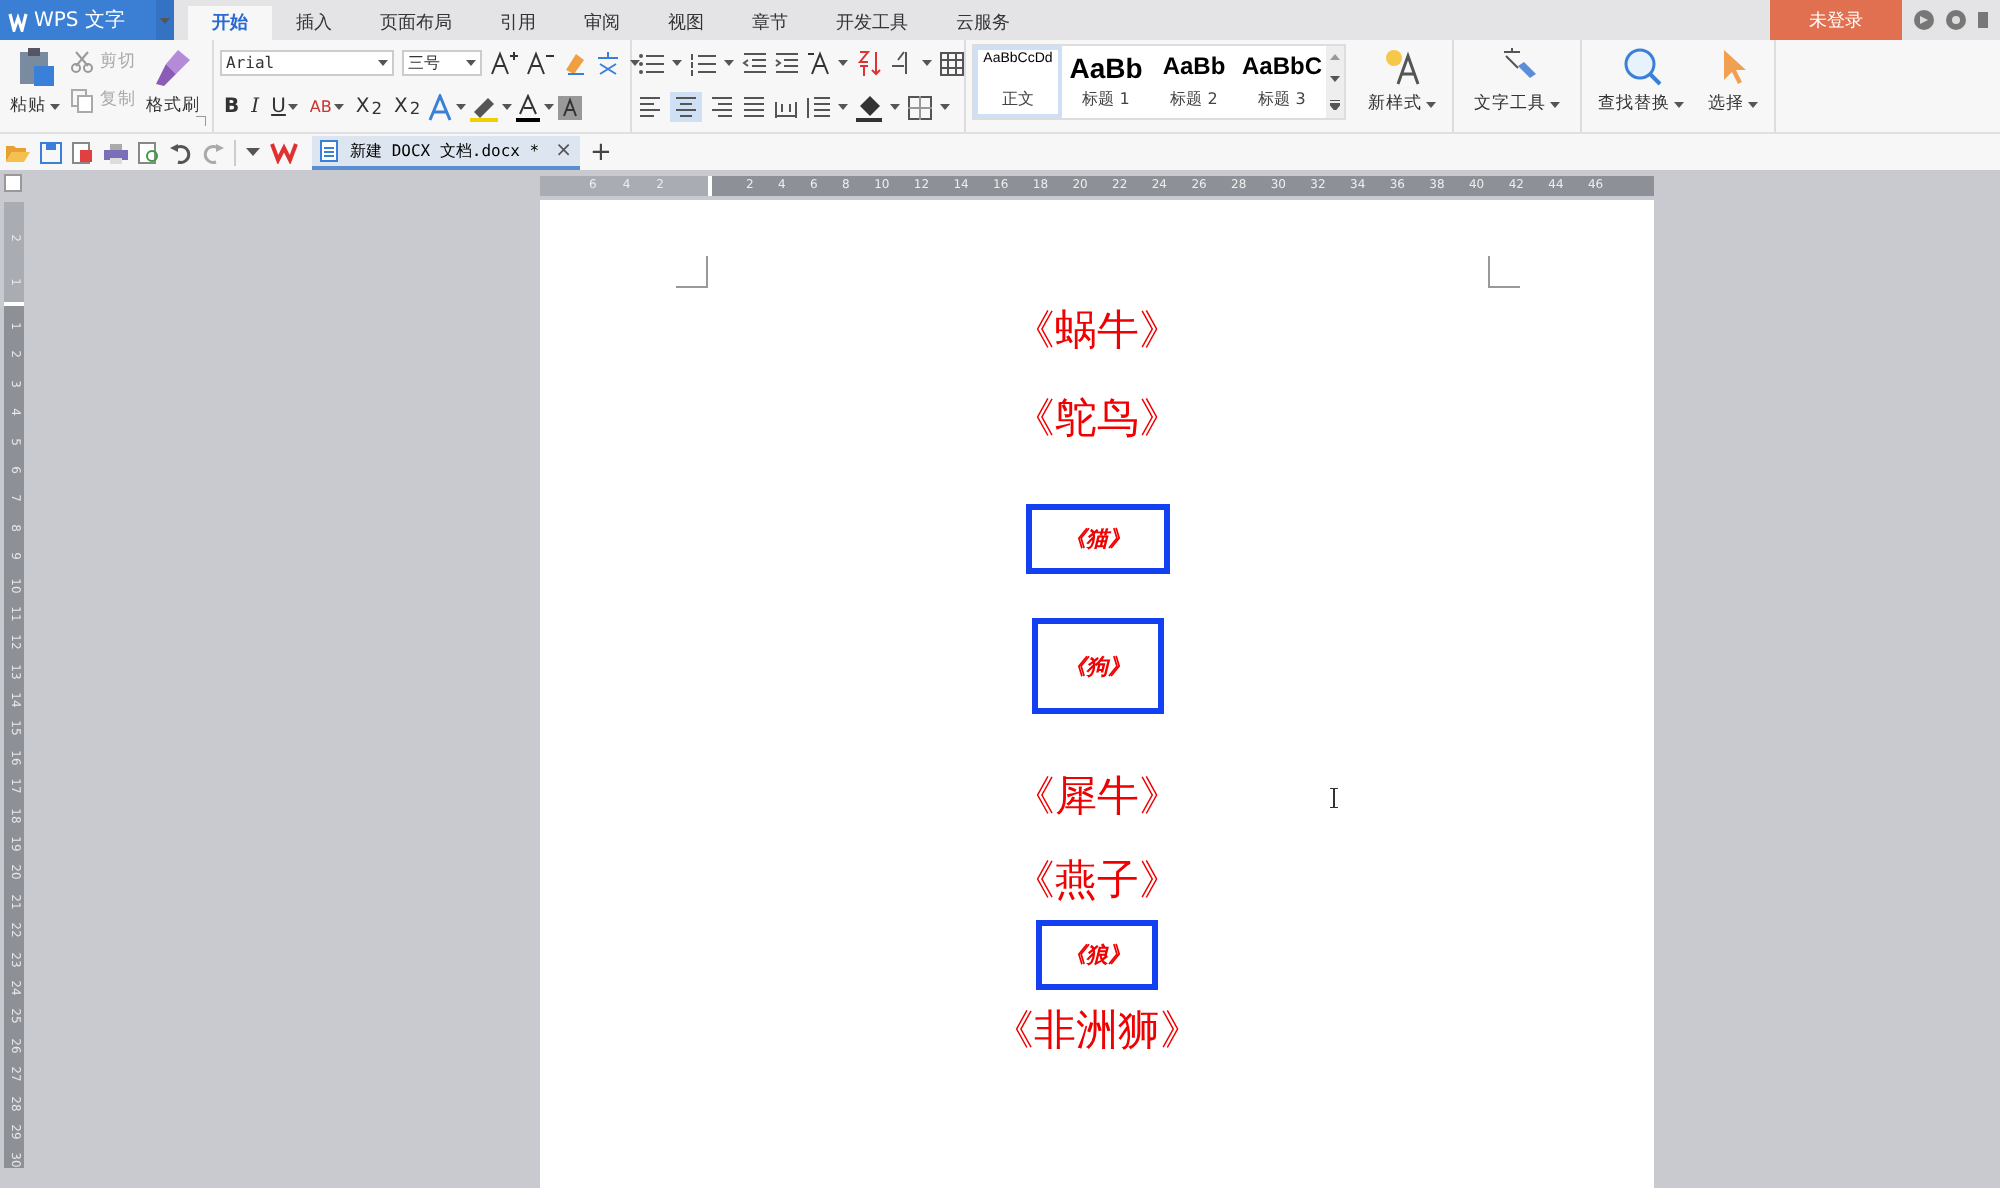 Image resolution: width=2000 pixels, height=1188 pixels. Describe the element at coordinates (149, 152) in the screenshot. I see `print-preview-icon` at that location.